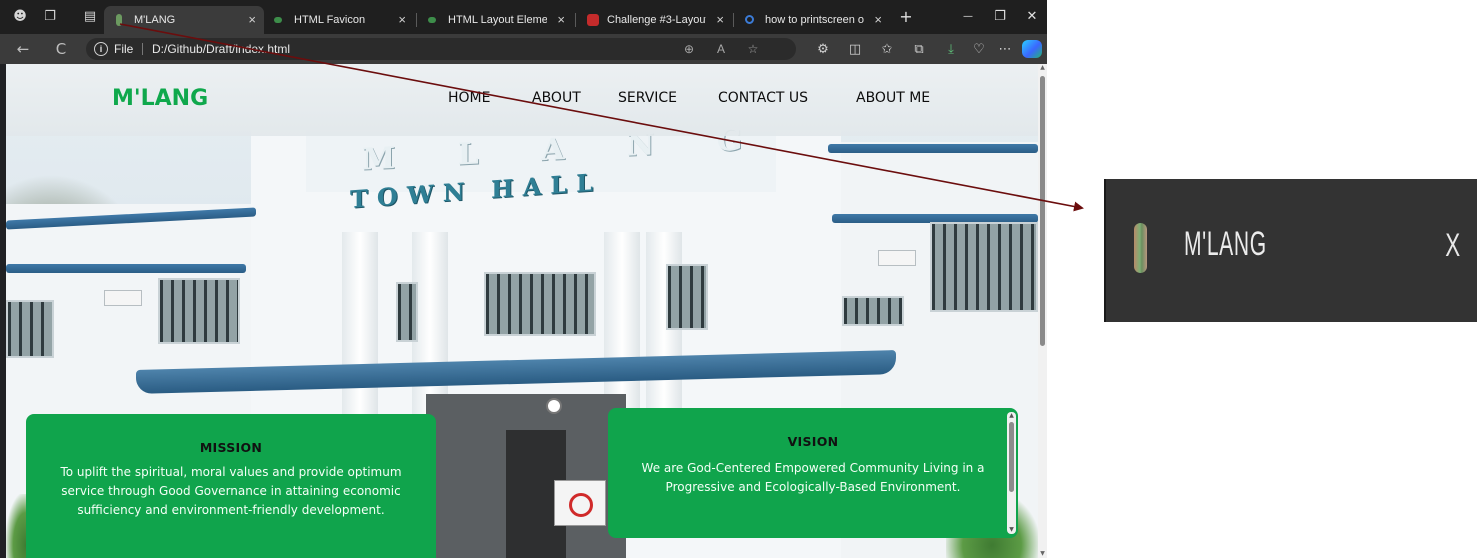 Image resolution: width=1477 pixels, height=558 pixels. Describe the element at coordinates (951, 50) in the screenshot. I see `downloads-icon: ⤓` at that location.